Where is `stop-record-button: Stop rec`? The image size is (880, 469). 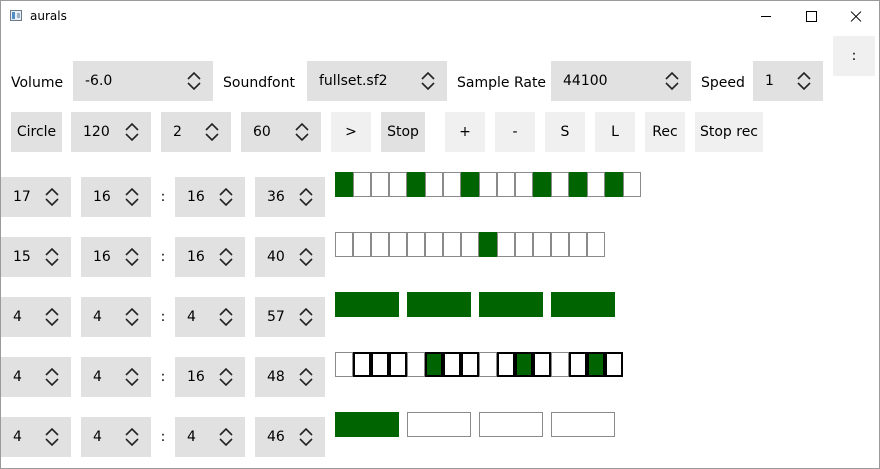
stop-record-button: Stop rec is located at coordinates (729, 132).